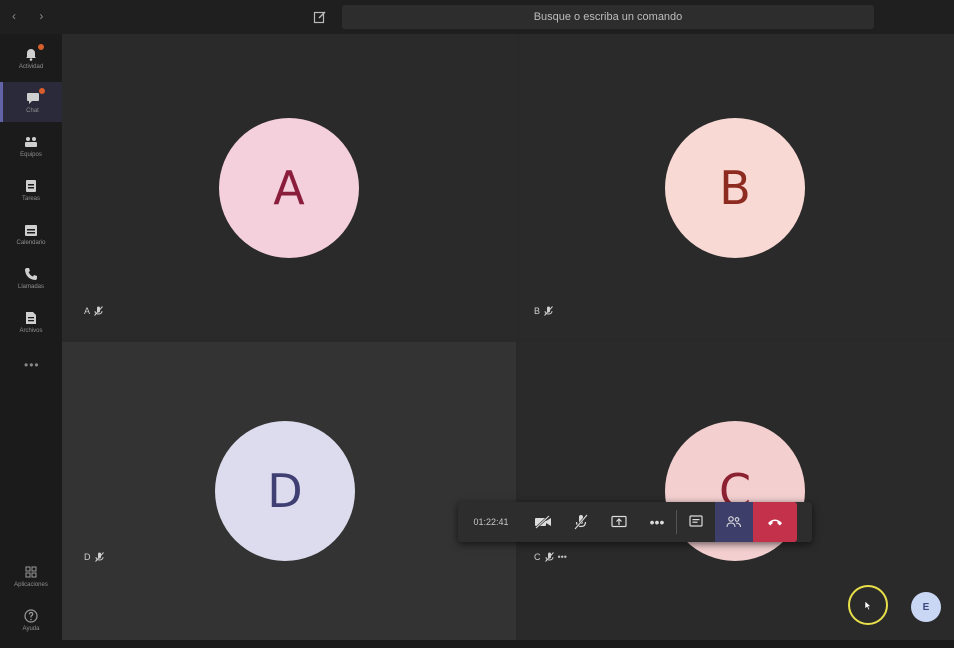 This screenshot has height=648, width=954. I want to click on rail-item-files: Archivos, so click(31, 322).